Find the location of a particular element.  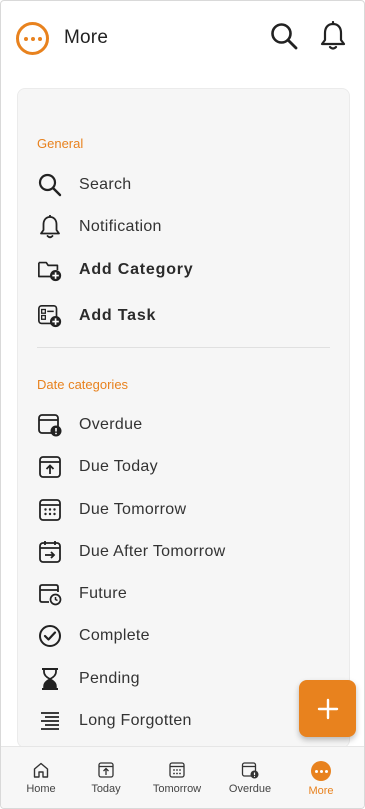

menu-item-label: Due After Tomorrow is located at coordinates (152, 551).